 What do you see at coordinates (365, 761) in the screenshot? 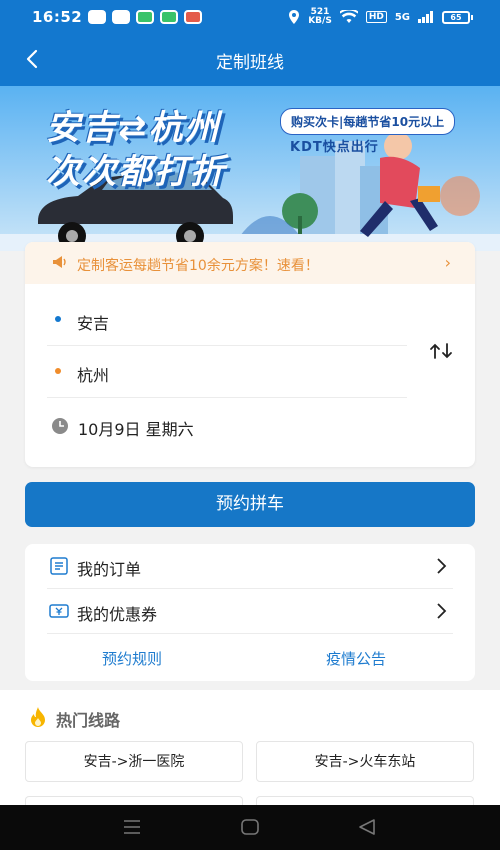
I see `hot-route-button: 安吉->火车东站` at bounding box center [365, 761].